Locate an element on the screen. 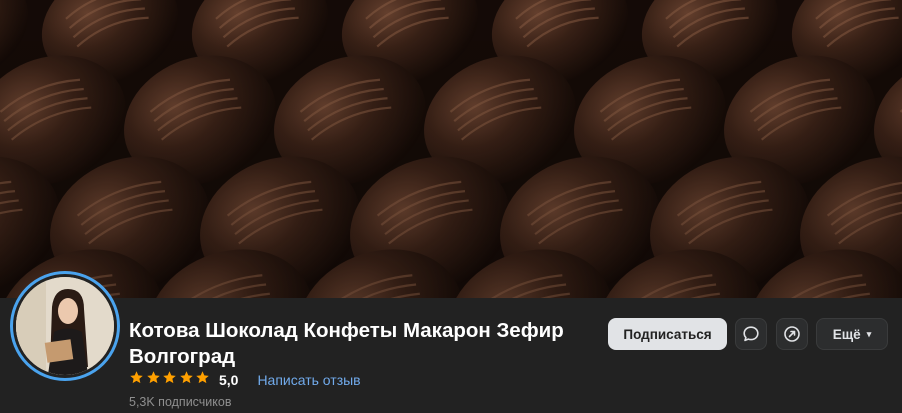 The width and height of the screenshot is (902, 413). share-arrow-icon is located at coordinates (792, 334).